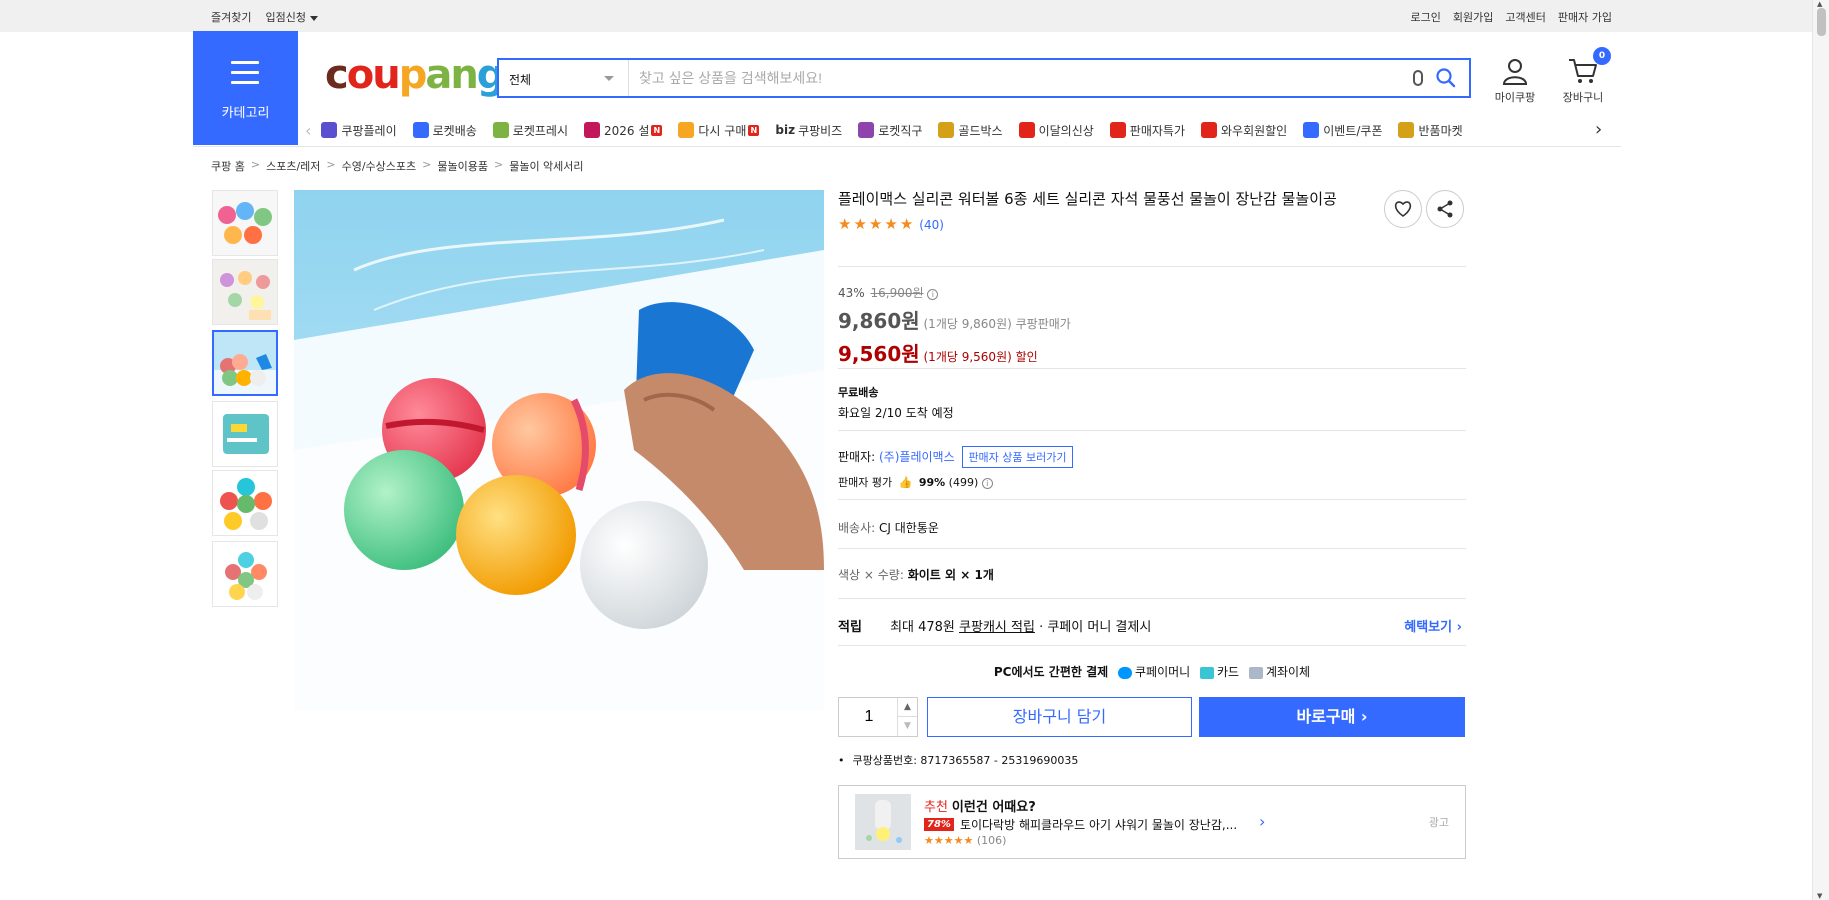 The height and width of the screenshot is (900, 1829). Describe the element at coordinates (530, 130) in the screenshot. I see `nav-item: 로켓프레시` at that location.